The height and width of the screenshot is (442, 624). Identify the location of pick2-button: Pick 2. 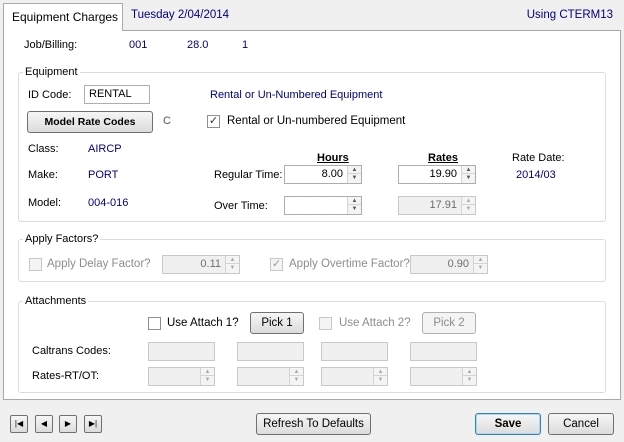
(449, 323).